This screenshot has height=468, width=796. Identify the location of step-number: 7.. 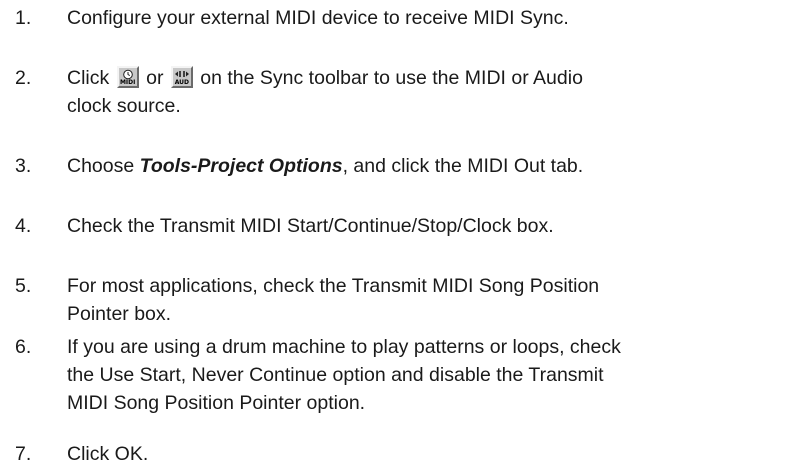
(23, 454).